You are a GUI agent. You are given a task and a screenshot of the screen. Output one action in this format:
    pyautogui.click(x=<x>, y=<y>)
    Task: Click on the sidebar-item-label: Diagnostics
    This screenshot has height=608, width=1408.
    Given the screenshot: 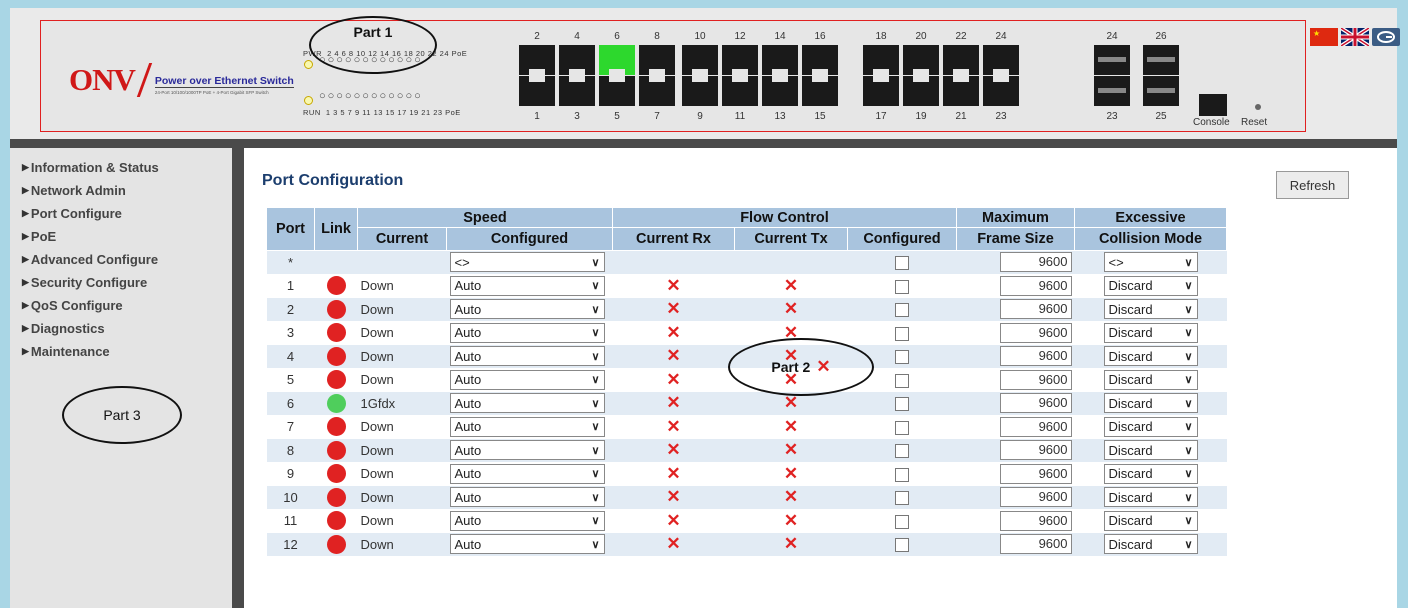 What is the action you would take?
    pyautogui.click(x=67, y=328)
    